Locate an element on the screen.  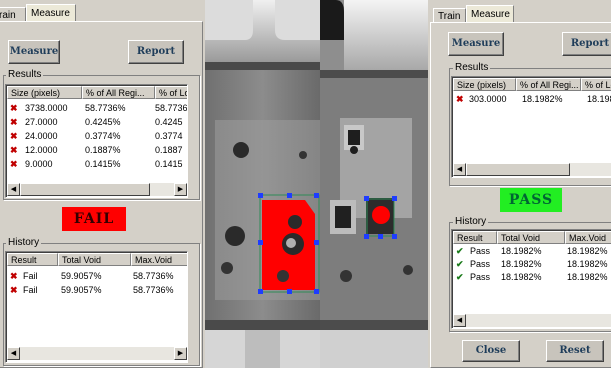
results-hscrollbar-right: ◀ is located at coordinates (532, 169).